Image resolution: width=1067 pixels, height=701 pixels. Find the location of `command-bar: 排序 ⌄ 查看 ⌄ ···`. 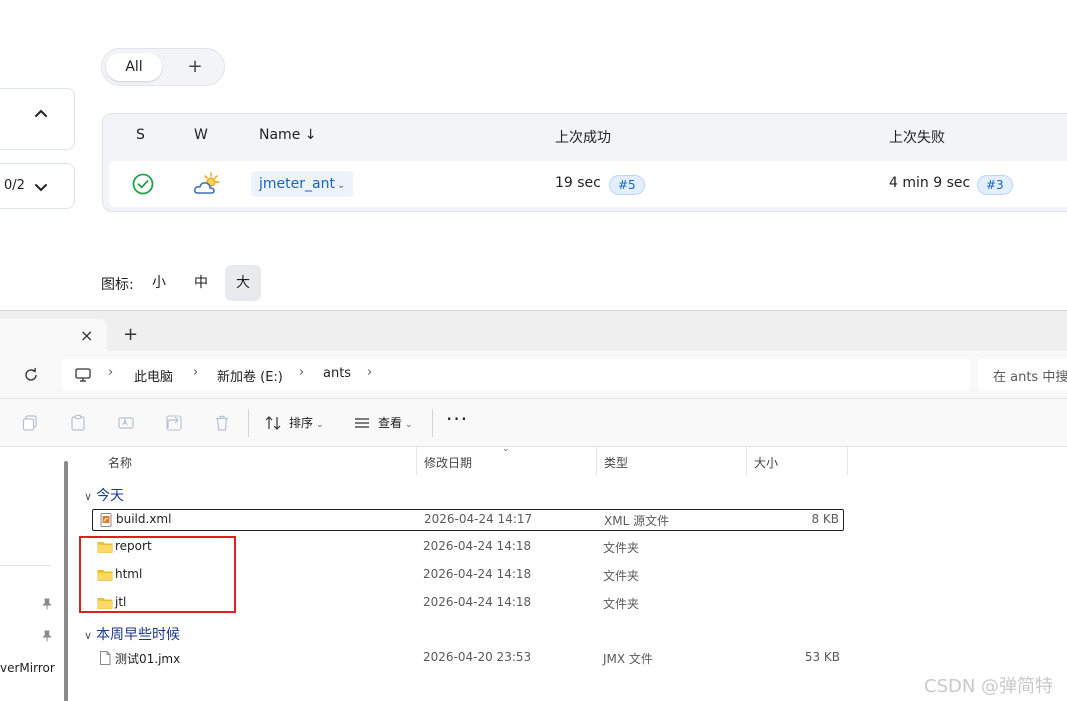

command-bar: 排序 ⌄ 查看 ⌄ ··· is located at coordinates (533, 423).